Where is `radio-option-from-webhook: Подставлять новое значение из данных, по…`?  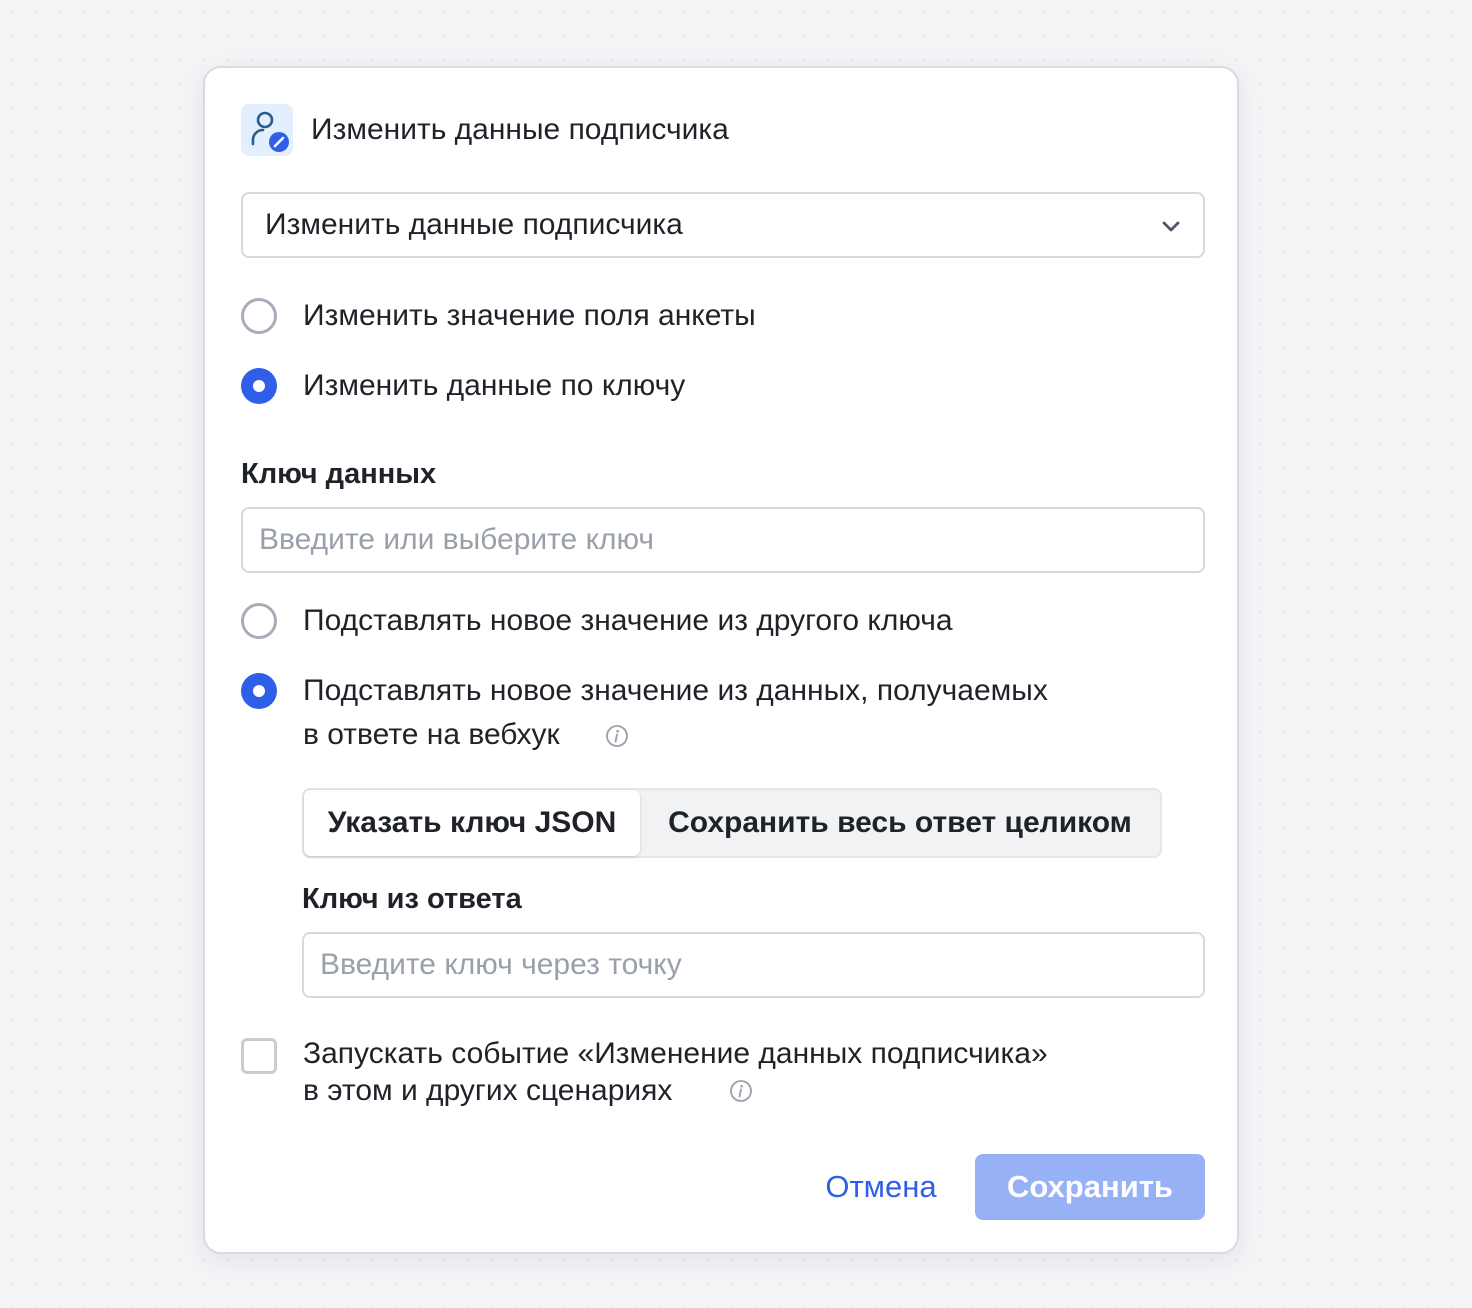 radio-option-from-webhook: Подставлять новое значение из данных, по… is located at coordinates (691, 714).